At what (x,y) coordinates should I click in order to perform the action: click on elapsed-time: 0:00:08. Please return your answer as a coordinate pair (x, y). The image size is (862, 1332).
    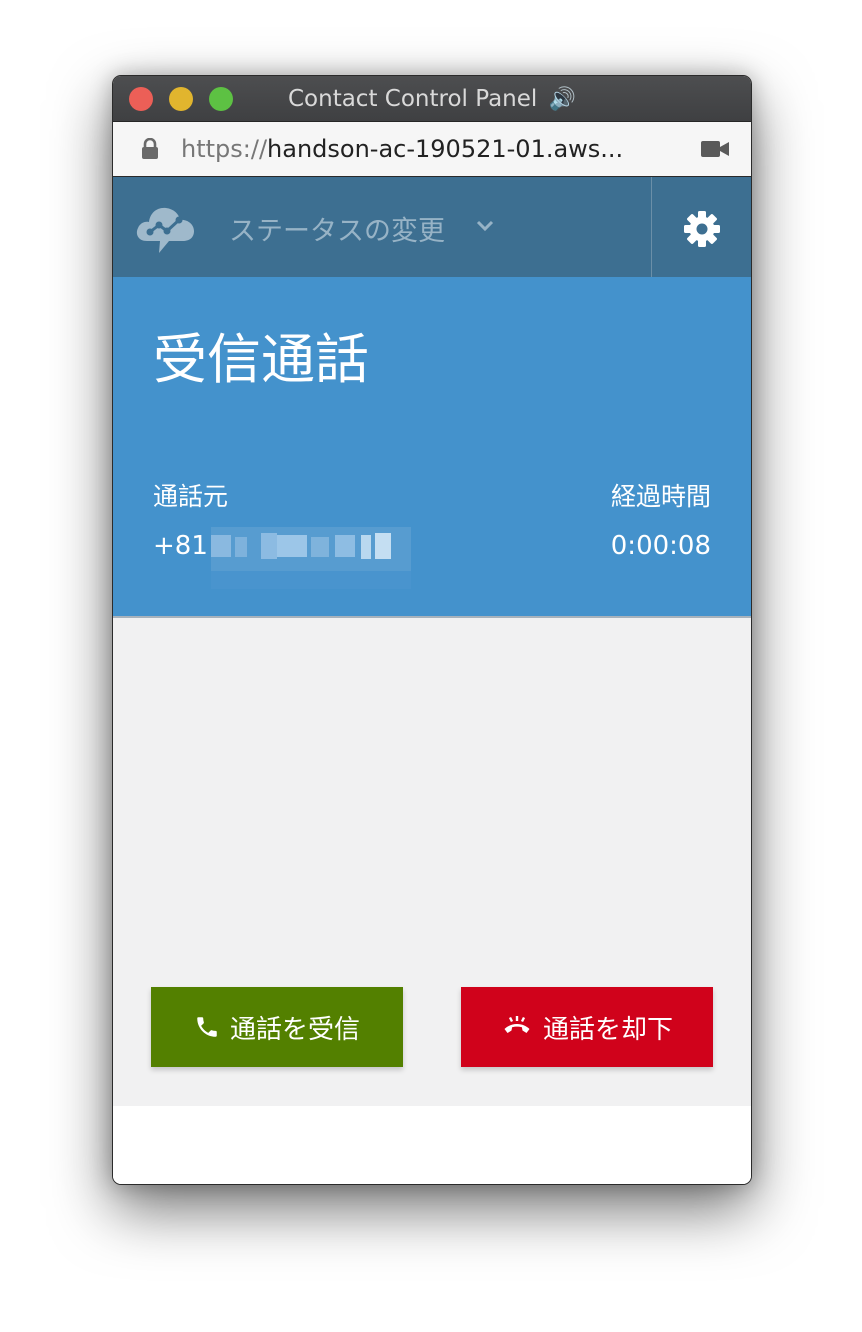
    Looking at the image, I should click on (660, 546).